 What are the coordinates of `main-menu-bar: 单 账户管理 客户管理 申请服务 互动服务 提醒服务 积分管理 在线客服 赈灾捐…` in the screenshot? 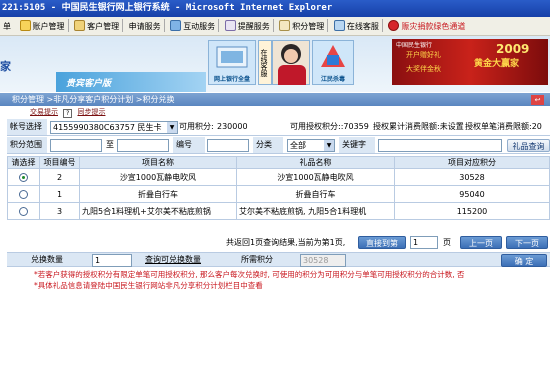 It's located at (275, 26).